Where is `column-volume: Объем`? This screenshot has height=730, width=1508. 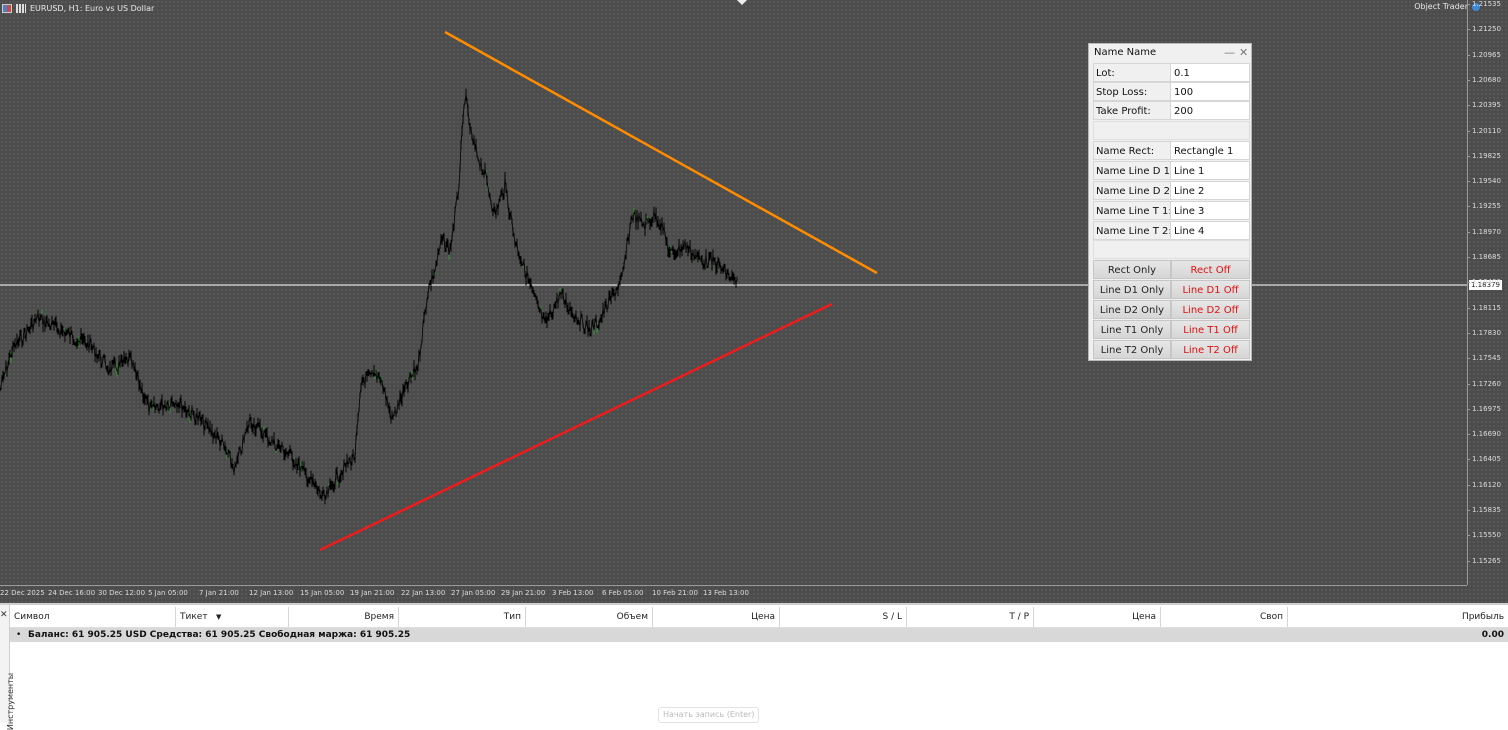
column-volume: Объем is located at coordinates (589, 617).